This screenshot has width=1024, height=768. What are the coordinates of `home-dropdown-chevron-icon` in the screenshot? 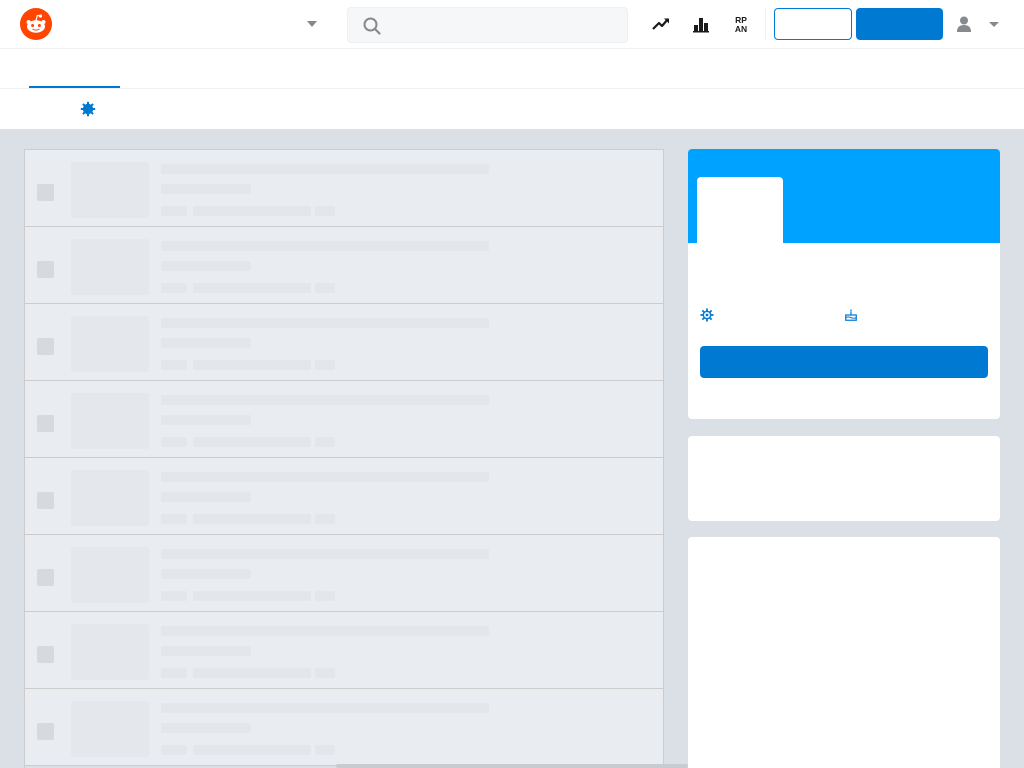 It's located at (312, 24).